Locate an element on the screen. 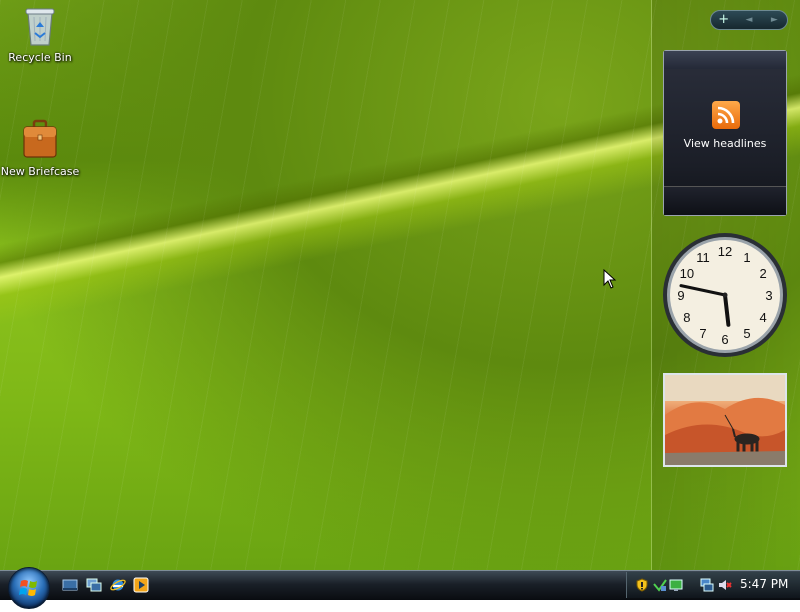 The image size is (800, 612). new-briefcase-shortcut: New Briefcase is located at coordinates (40, 147).